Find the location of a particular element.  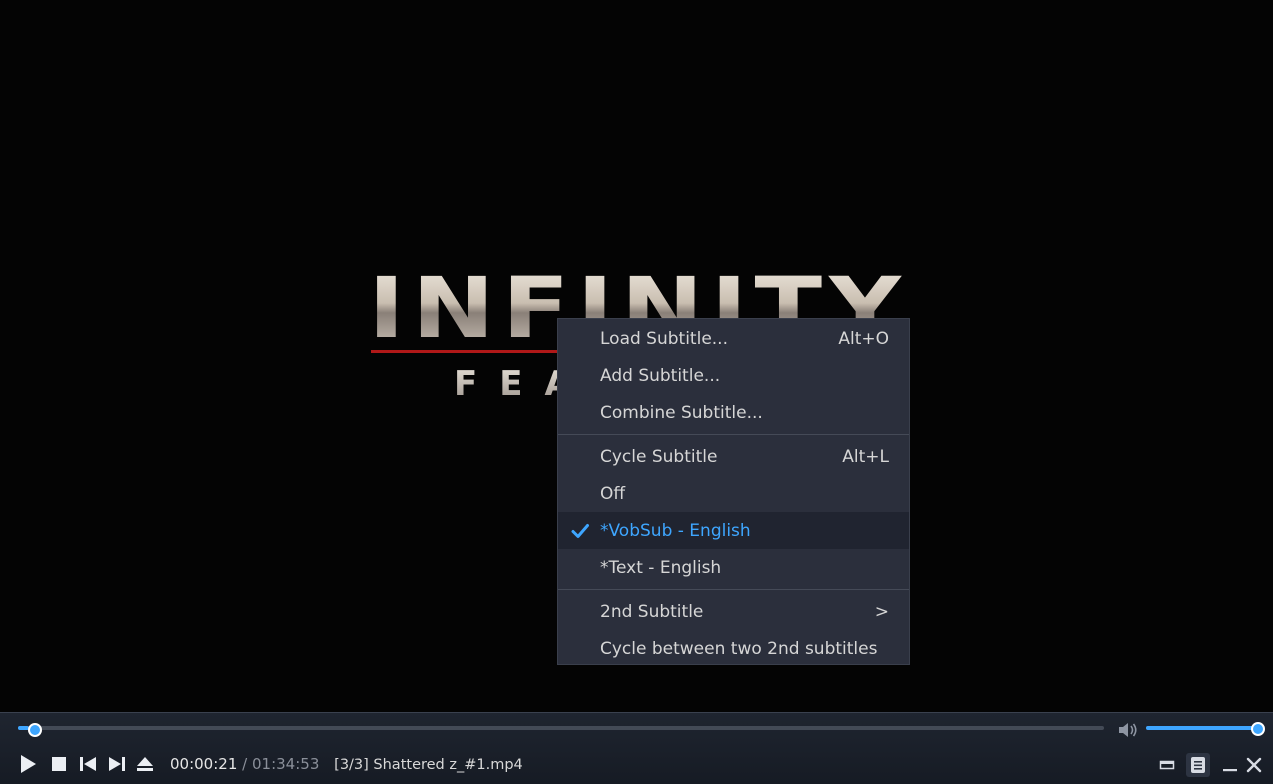

close-icon is located at coordinates (1254, 765).